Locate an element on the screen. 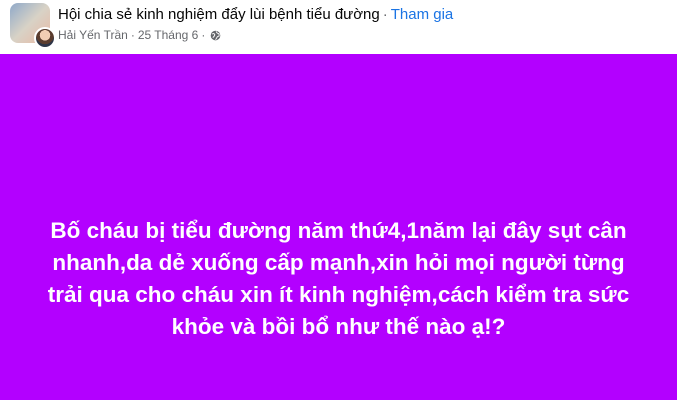  globe-icon is located at coordinates (215, 35).